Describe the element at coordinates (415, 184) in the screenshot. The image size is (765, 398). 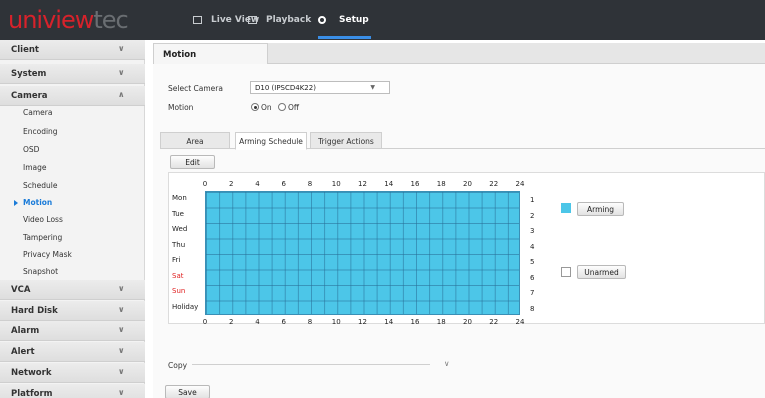
I see `hour-tick-top: 16` at that location.